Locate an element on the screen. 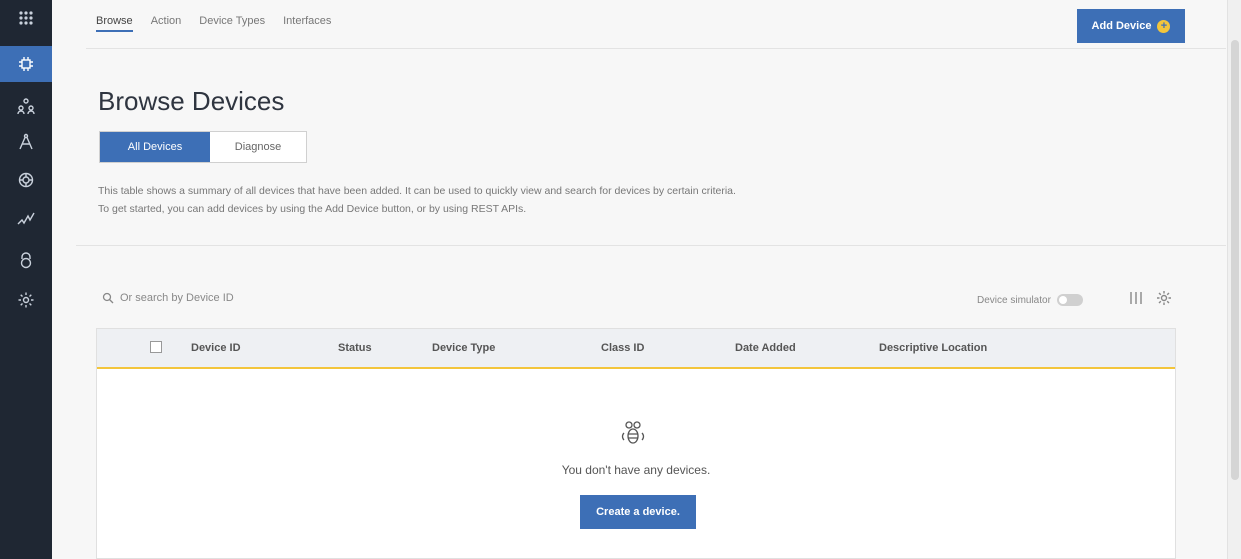  members-icon is located at coordinates (26, 106).